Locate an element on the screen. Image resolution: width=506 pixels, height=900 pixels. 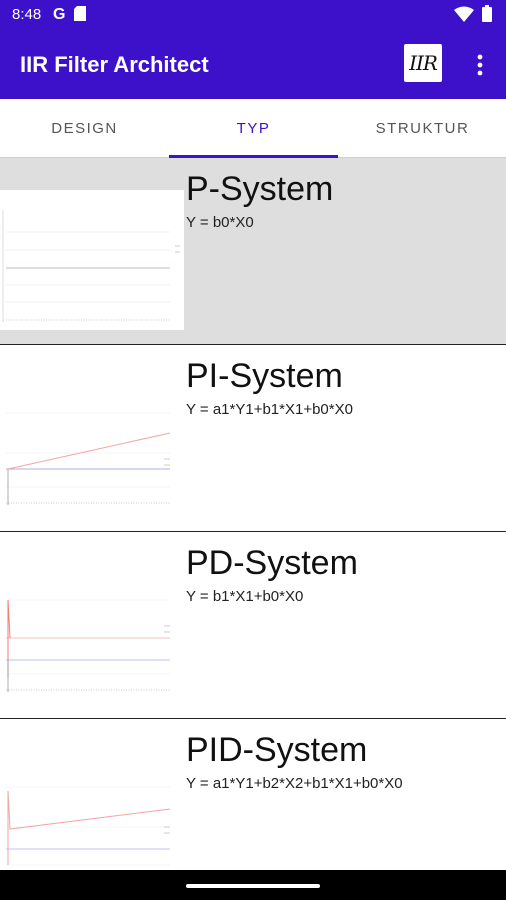
sd-card-icon is located at coordinates (80, 15).